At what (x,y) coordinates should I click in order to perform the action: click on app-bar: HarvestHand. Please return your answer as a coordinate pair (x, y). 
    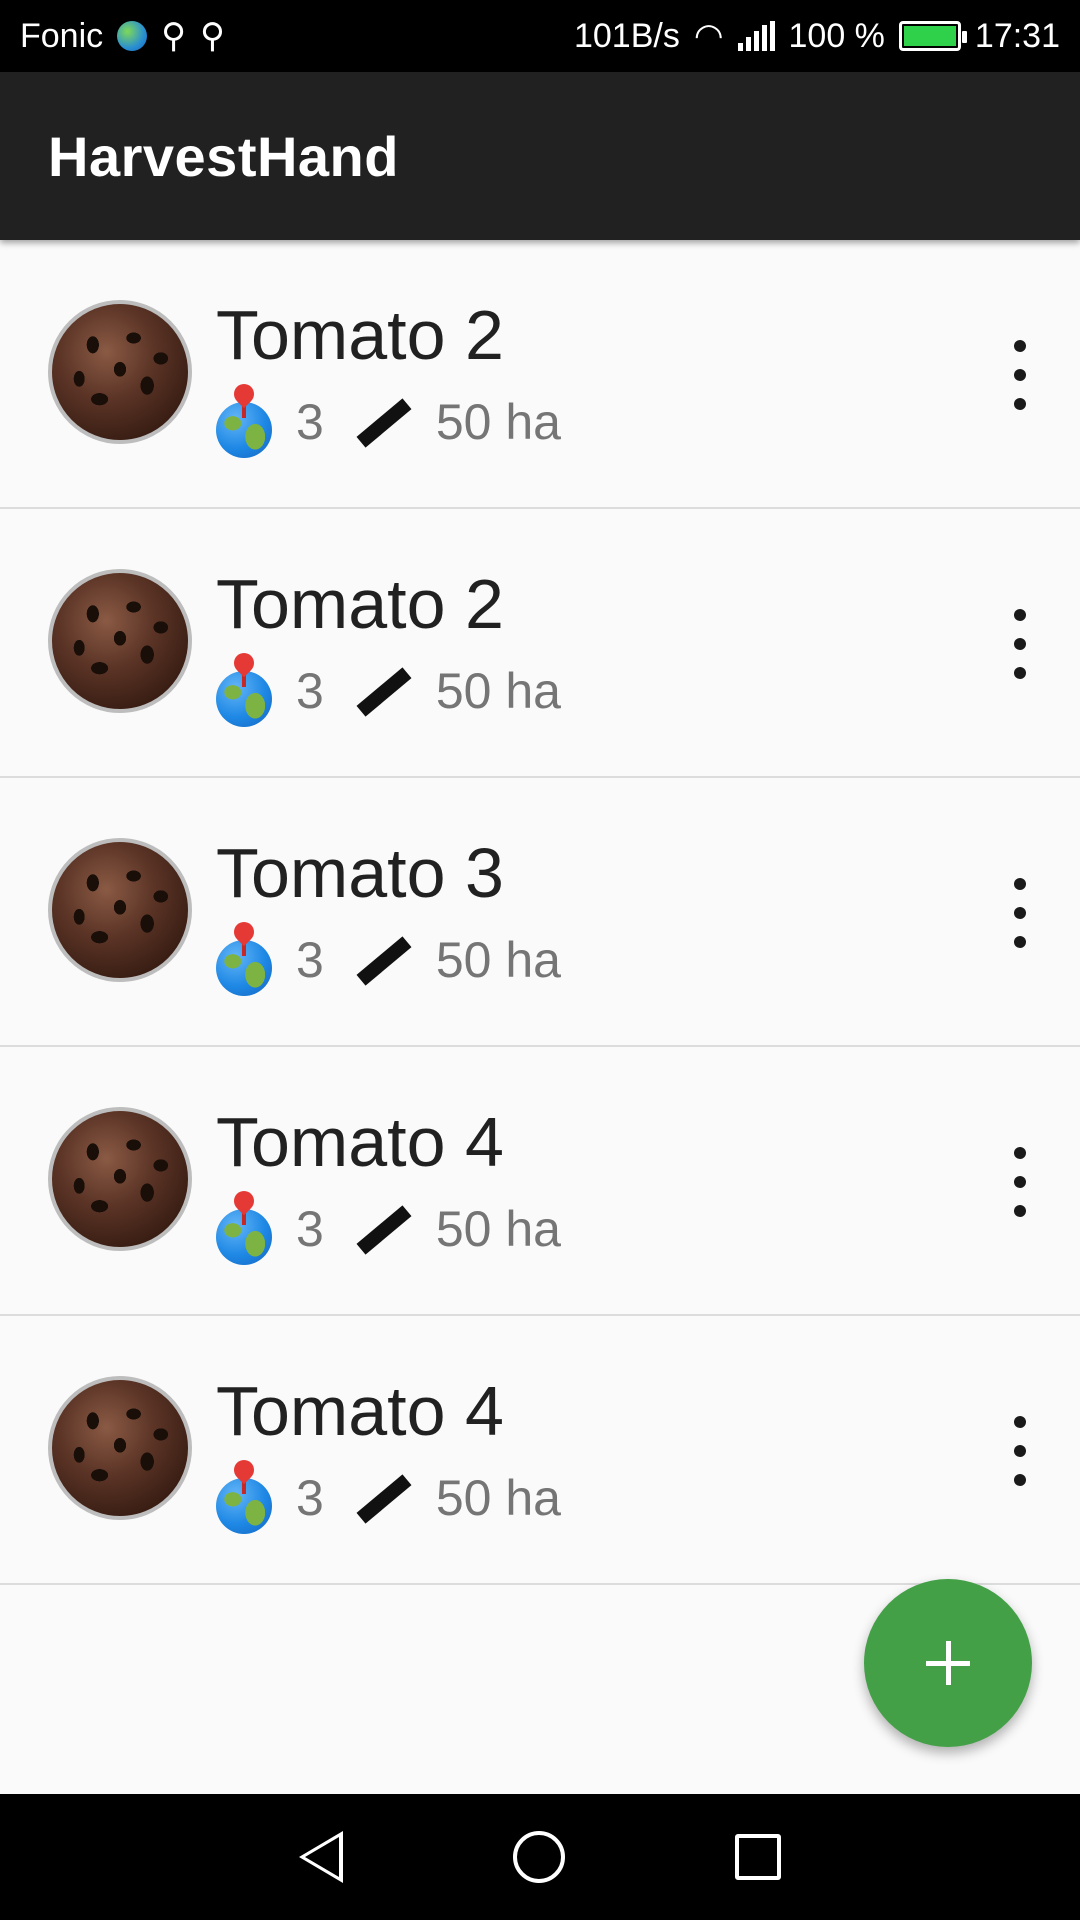
    Looking at the image, I should click on (540, 156).